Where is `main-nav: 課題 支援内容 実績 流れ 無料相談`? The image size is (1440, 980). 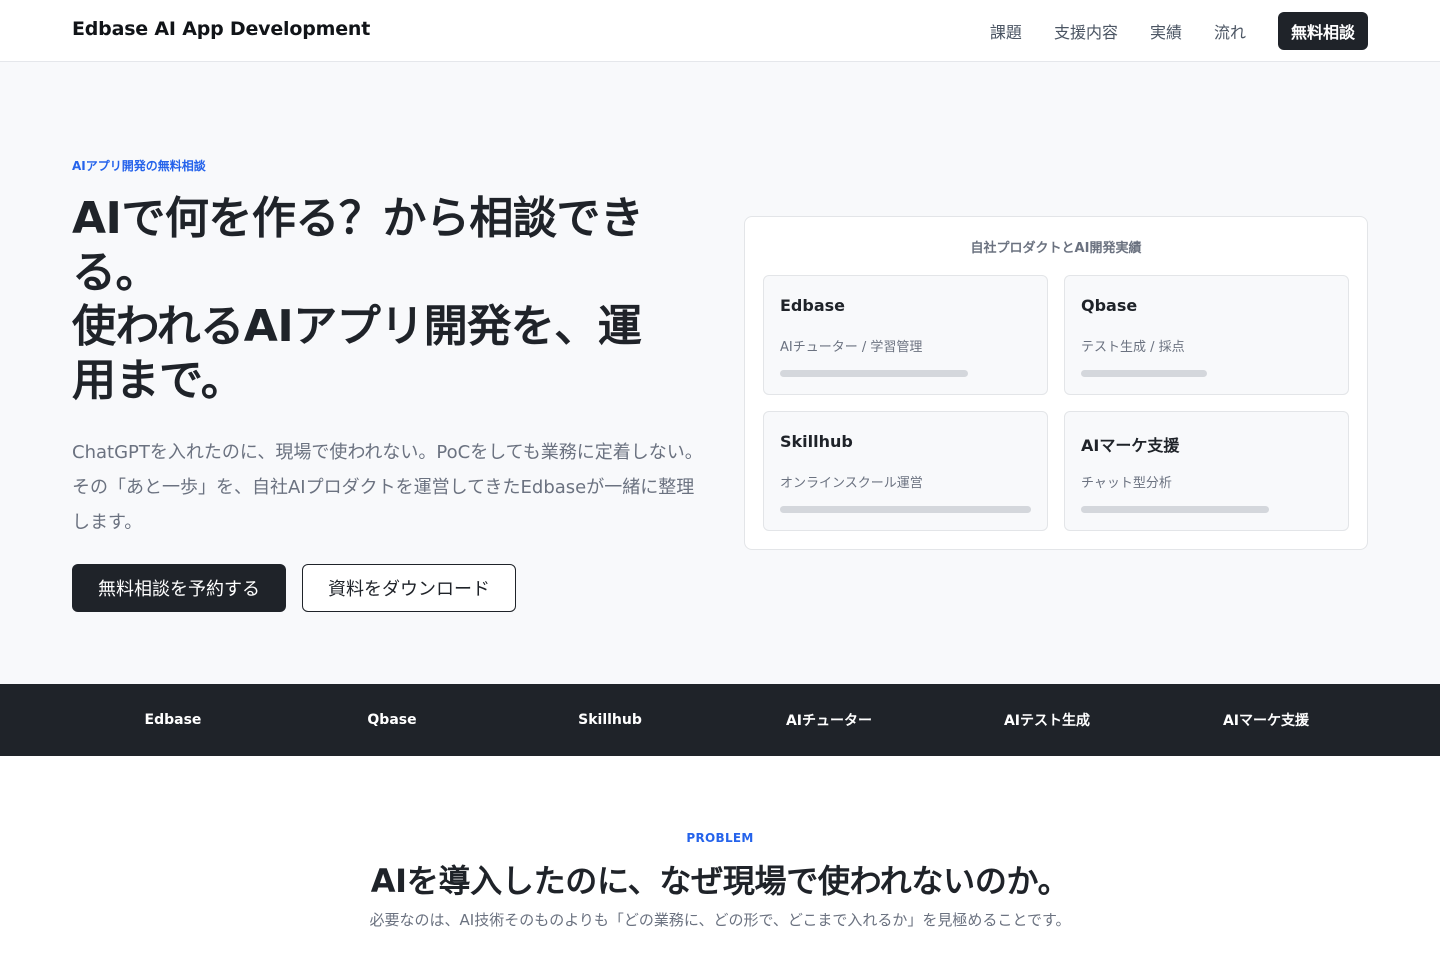 main-nav: 課題 支援内容 実績 流れ 無料相談 is located at coordinates (1179, 31).